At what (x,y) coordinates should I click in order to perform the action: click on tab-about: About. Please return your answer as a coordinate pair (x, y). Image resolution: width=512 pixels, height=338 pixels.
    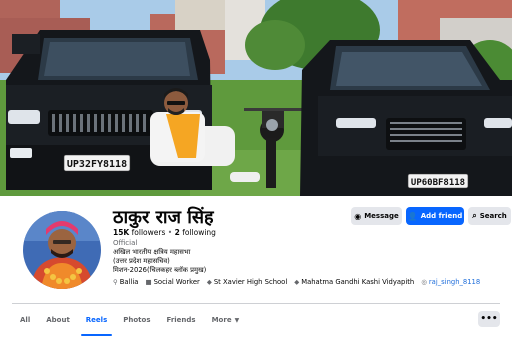
    Looking at the image, I should click on (58, 320).